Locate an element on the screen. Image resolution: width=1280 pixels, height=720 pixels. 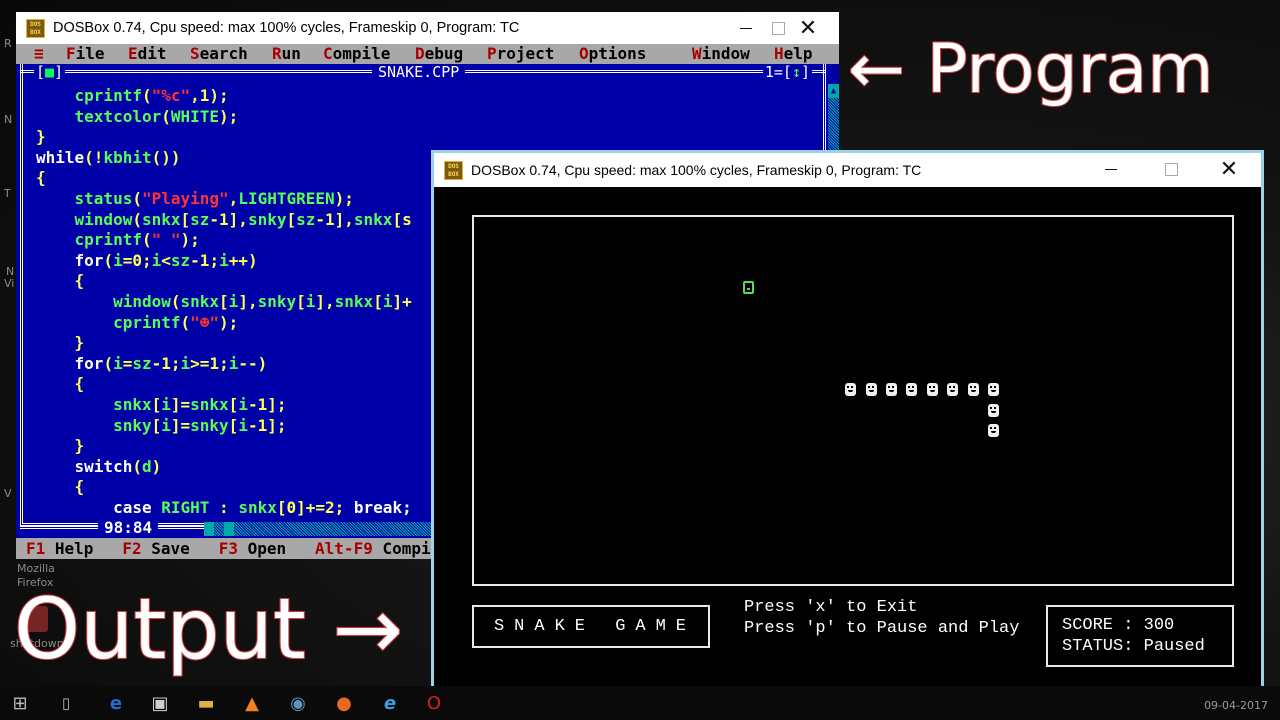
opera-icon: O is located at coordinates (434, 703).